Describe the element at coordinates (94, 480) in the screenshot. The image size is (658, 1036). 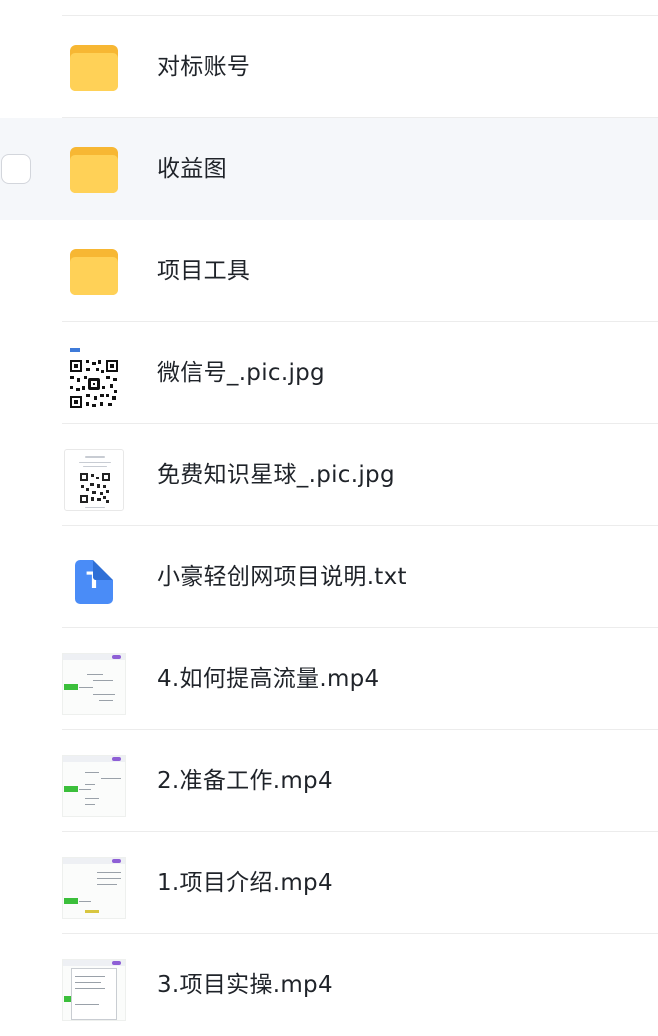
I see `qr-card-thumbnail-icon` at that location.